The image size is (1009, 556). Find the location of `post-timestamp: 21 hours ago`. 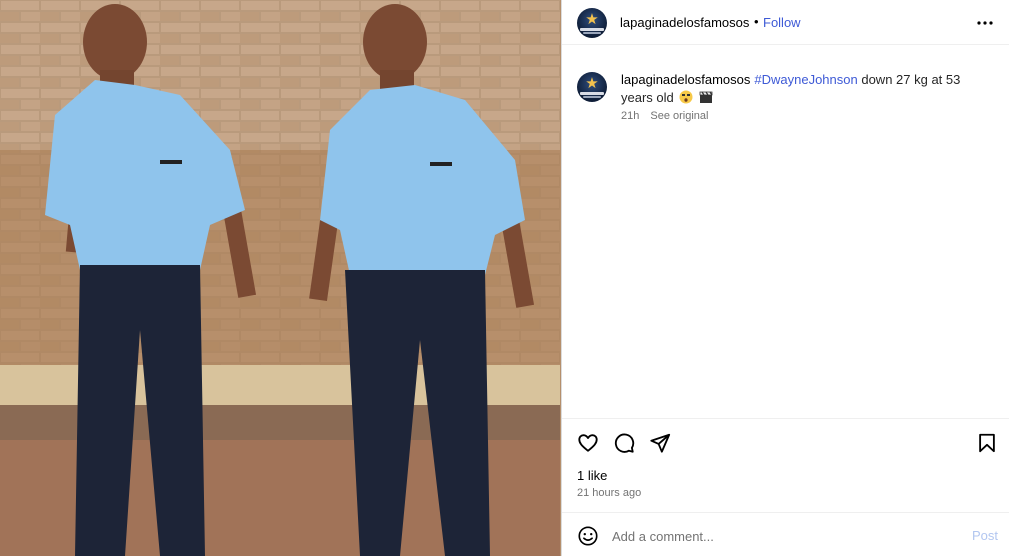

post-timestamp: 21 hours ago is located at coordinates (609, 493).